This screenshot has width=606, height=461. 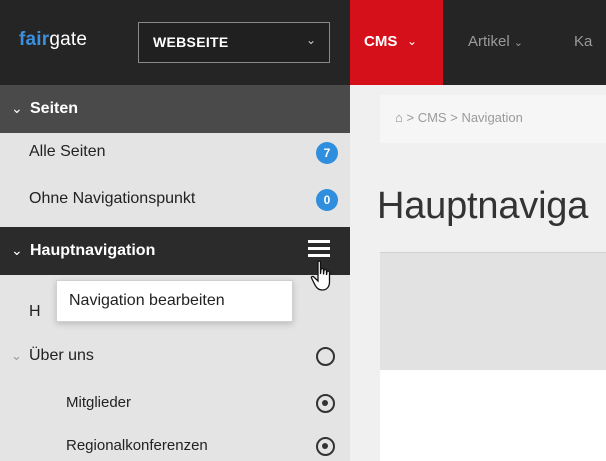 What do you see at coordinates (137, 445) in the screenshot?
I see `sidebar-item-label: Regionalkonferenzen` at bounding box center [137, 445].